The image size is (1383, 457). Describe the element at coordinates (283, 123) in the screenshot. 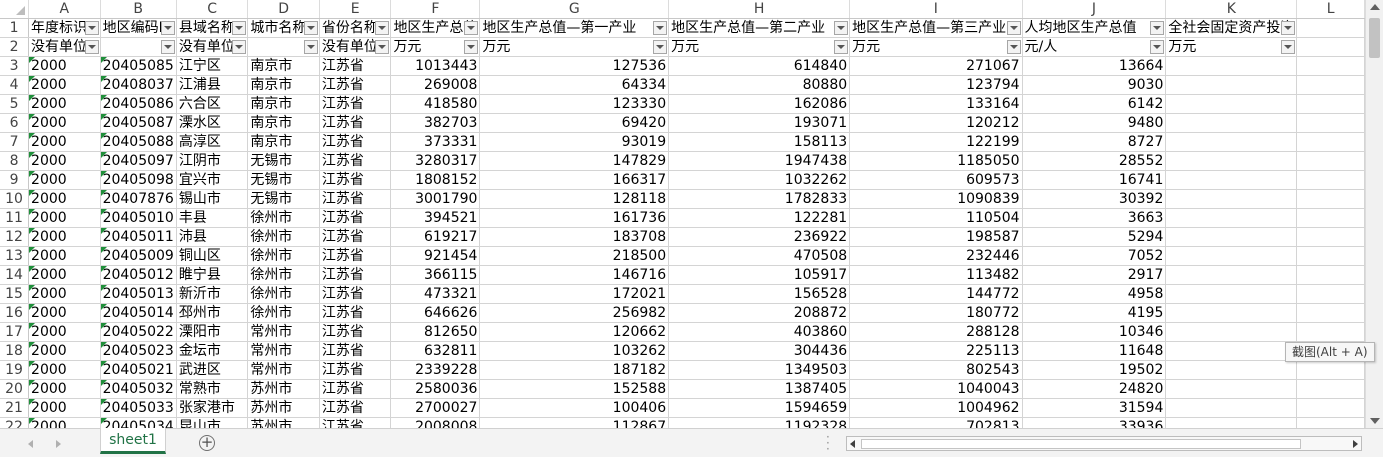

I see `cell: 南京市` at that location.